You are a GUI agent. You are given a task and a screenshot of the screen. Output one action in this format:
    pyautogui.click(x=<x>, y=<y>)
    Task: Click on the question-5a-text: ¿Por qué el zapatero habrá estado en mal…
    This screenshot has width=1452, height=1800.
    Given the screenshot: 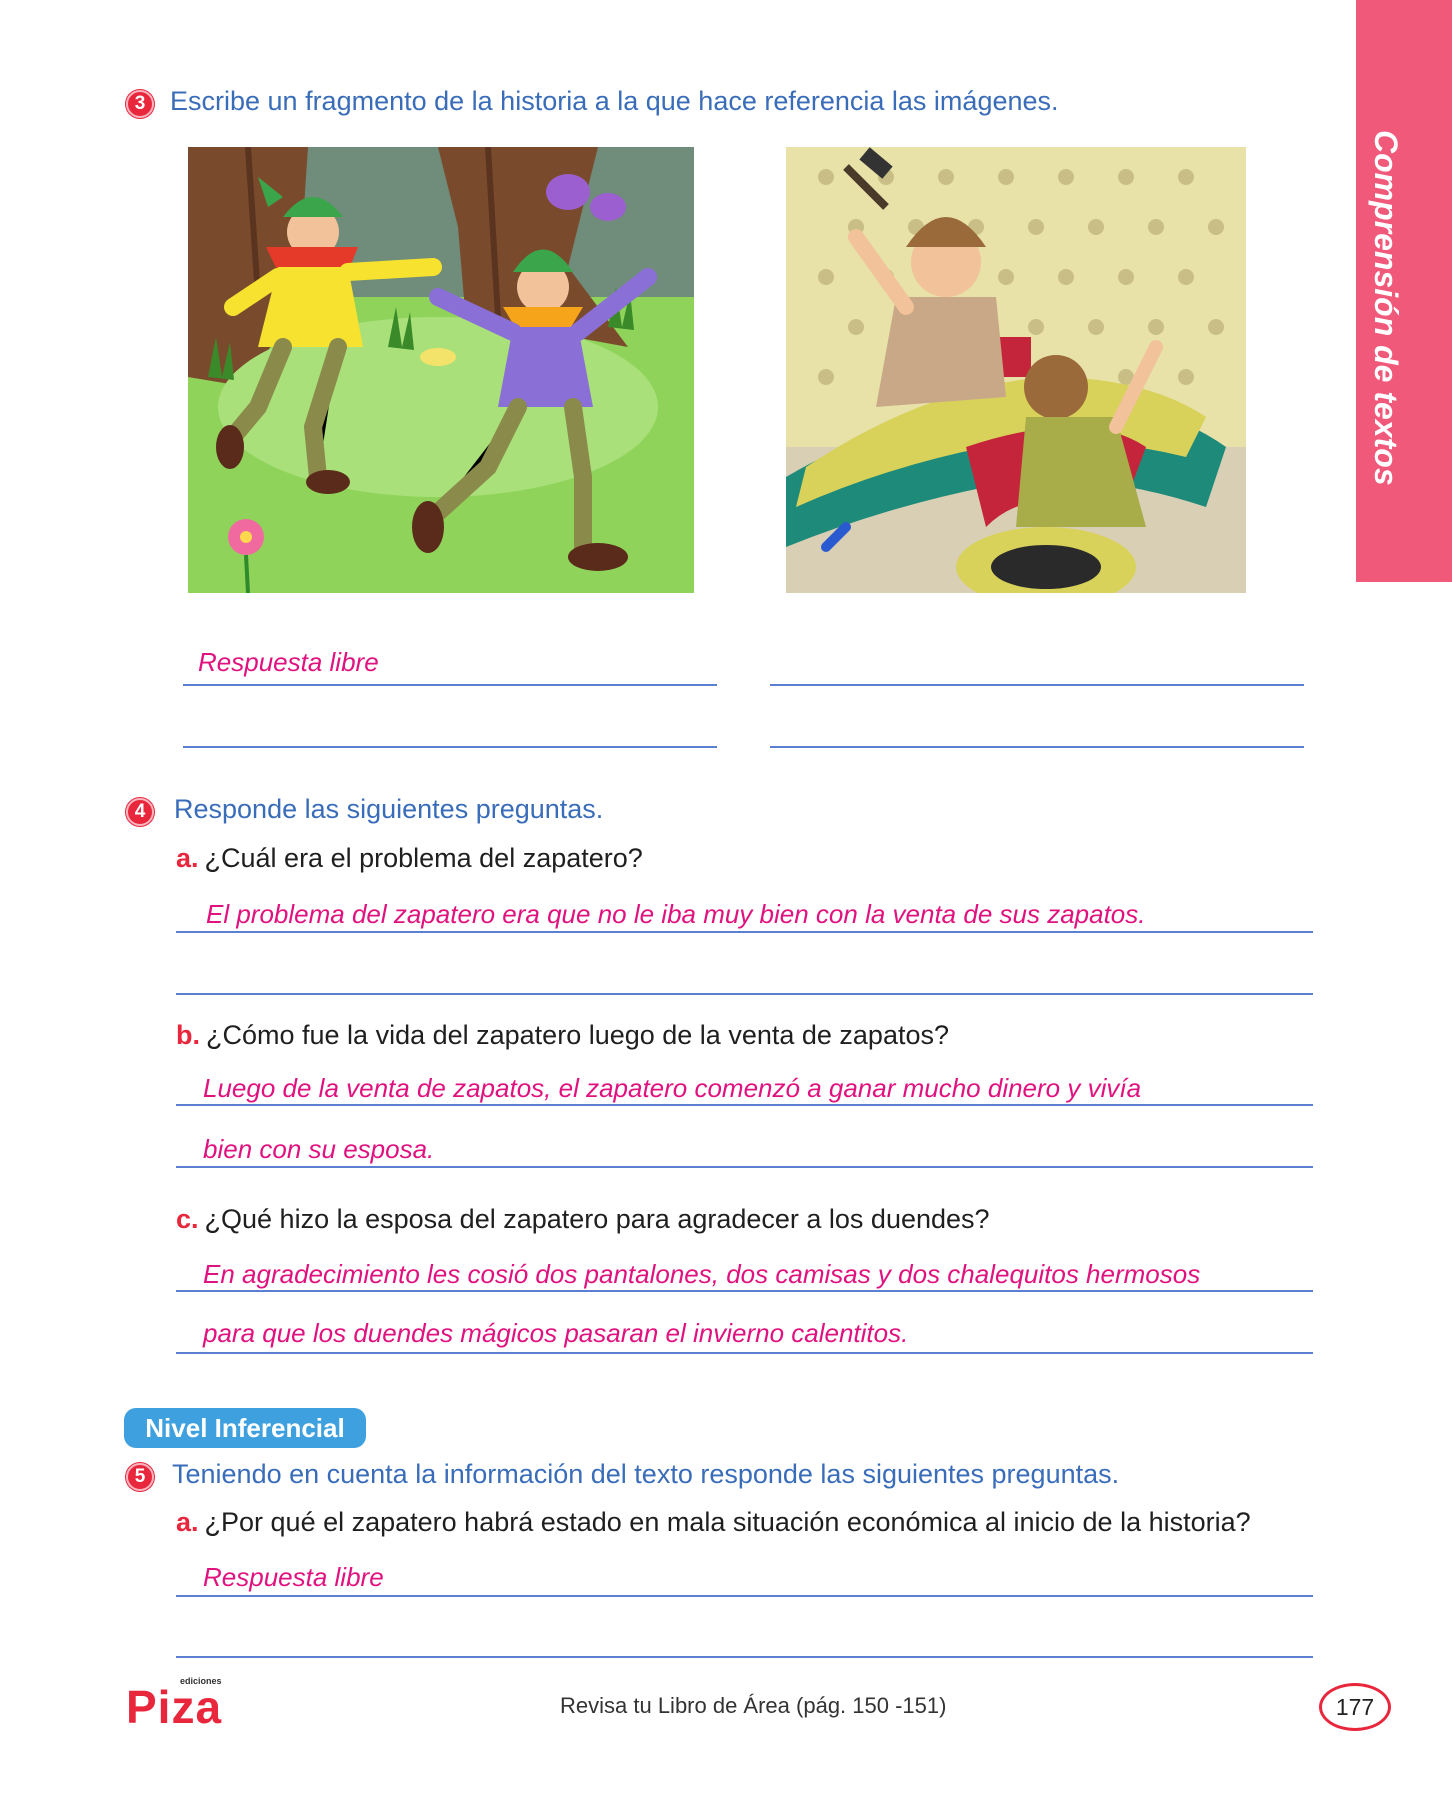 What is the action you would take?
    pyautogui.click(x=727, y=1522)
    